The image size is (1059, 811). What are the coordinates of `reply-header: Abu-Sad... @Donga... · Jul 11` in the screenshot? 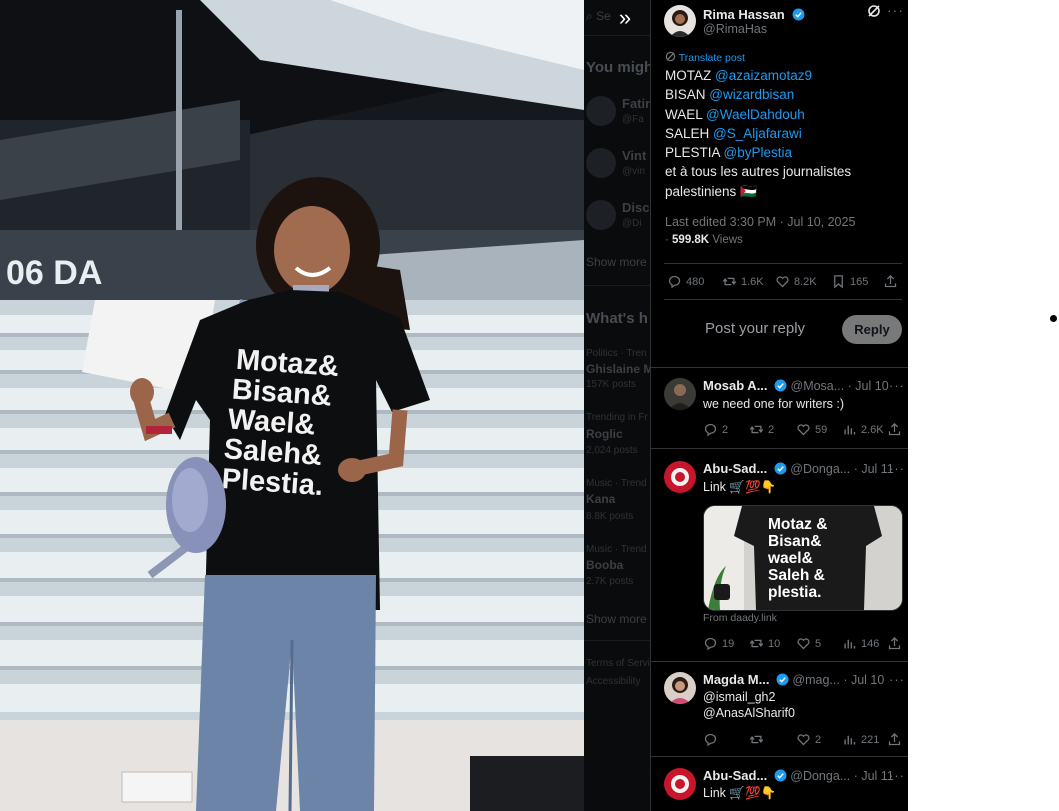 It's located at (798, 468).